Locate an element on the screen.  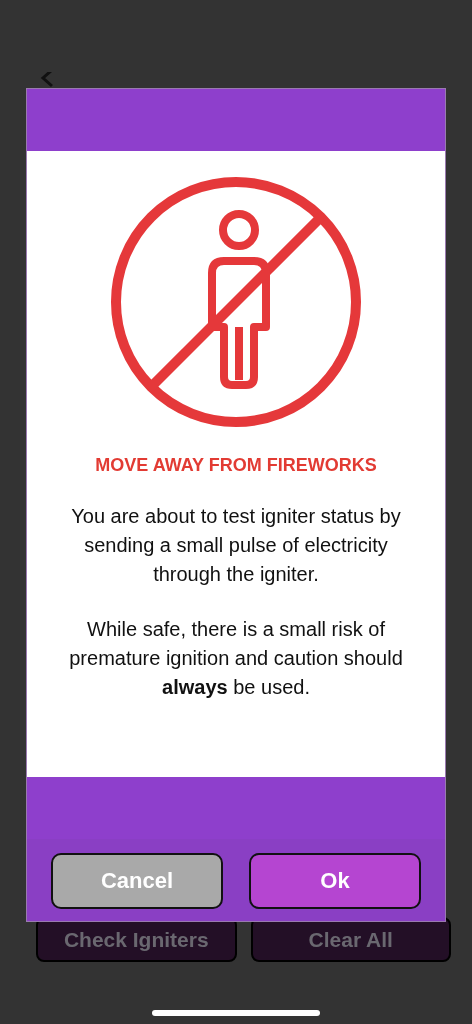
warning-title: MOVE AWAY FROM FIREWORKS is located at coordinates (236, 465).